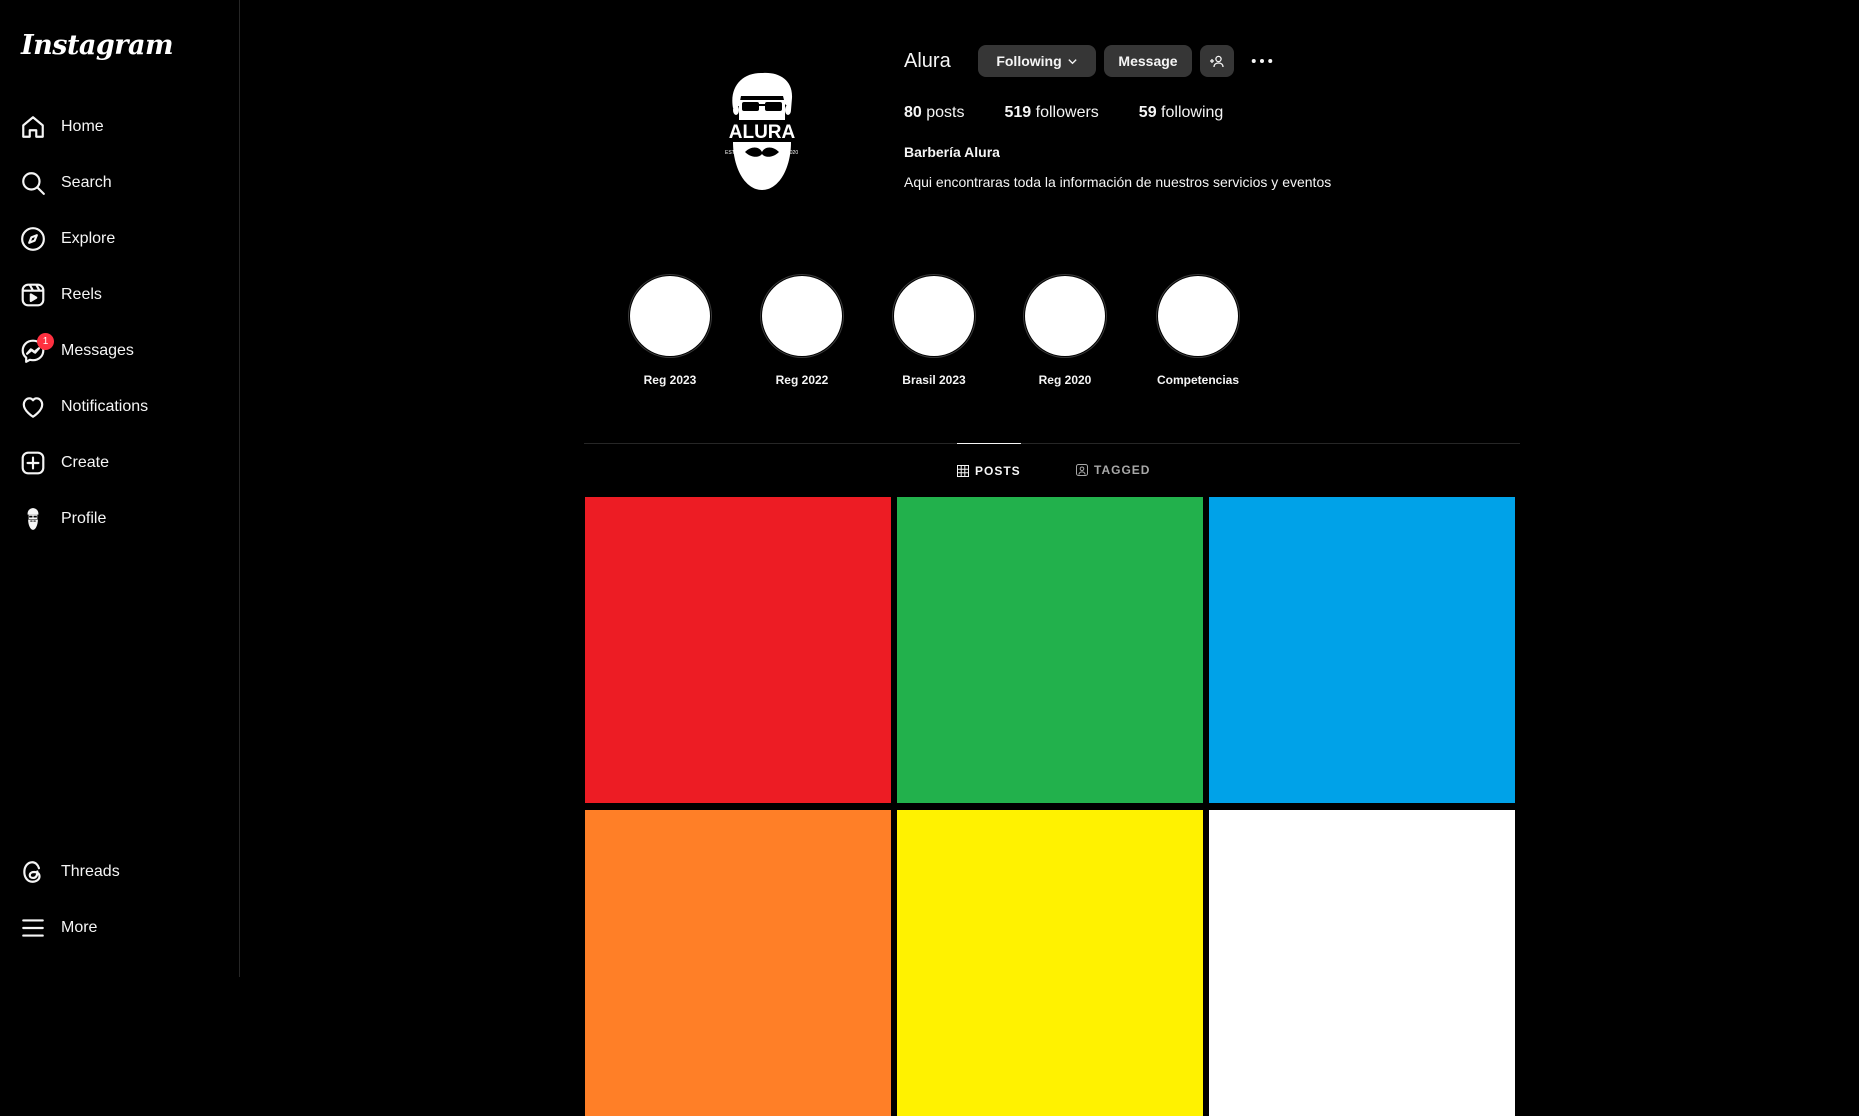  I want to click on following-button: Following, so click(1037, 61).